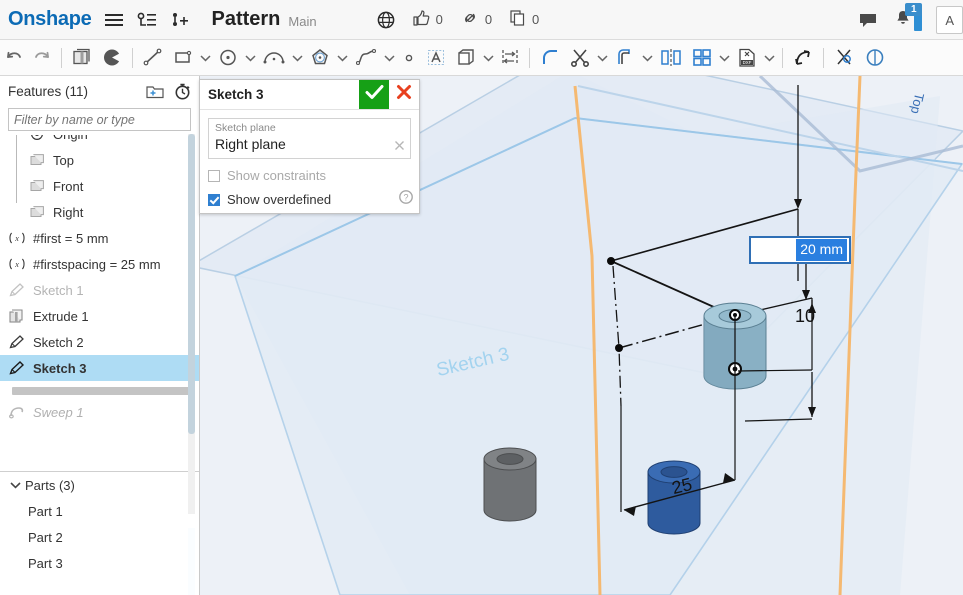 Image resolution: width=963 pixels, height=595 pixels. I want to click on filter-input-wrapper, so click(99, 119).